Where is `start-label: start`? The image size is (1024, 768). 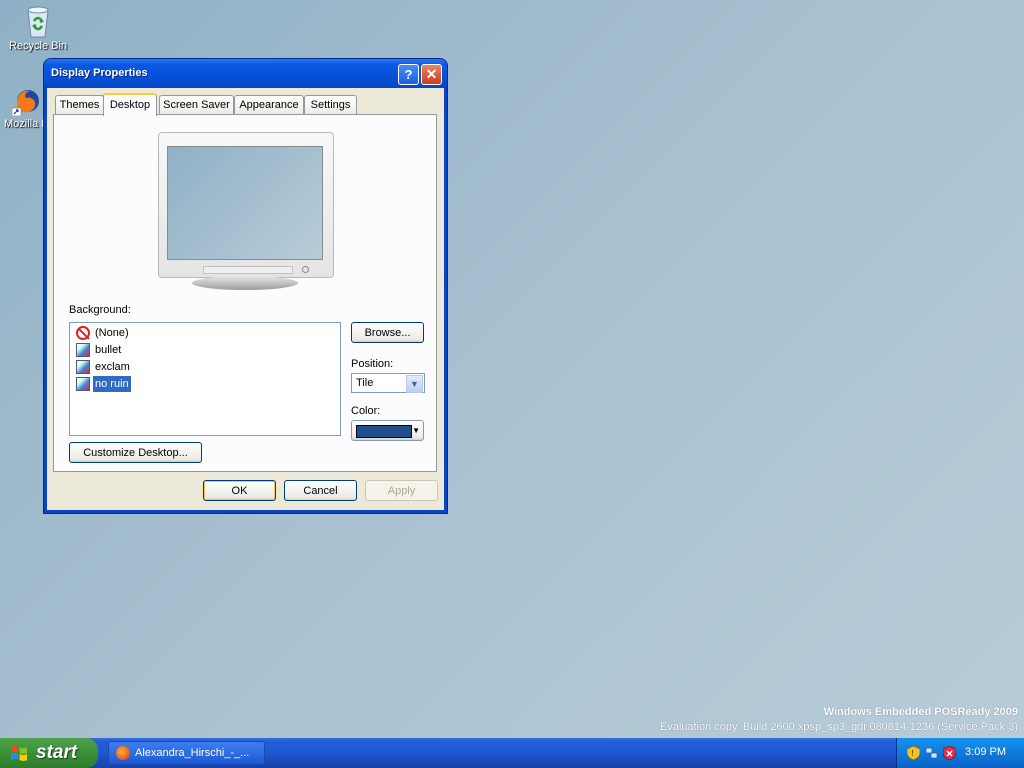 start-label: start is located at coordinates (57, 752).